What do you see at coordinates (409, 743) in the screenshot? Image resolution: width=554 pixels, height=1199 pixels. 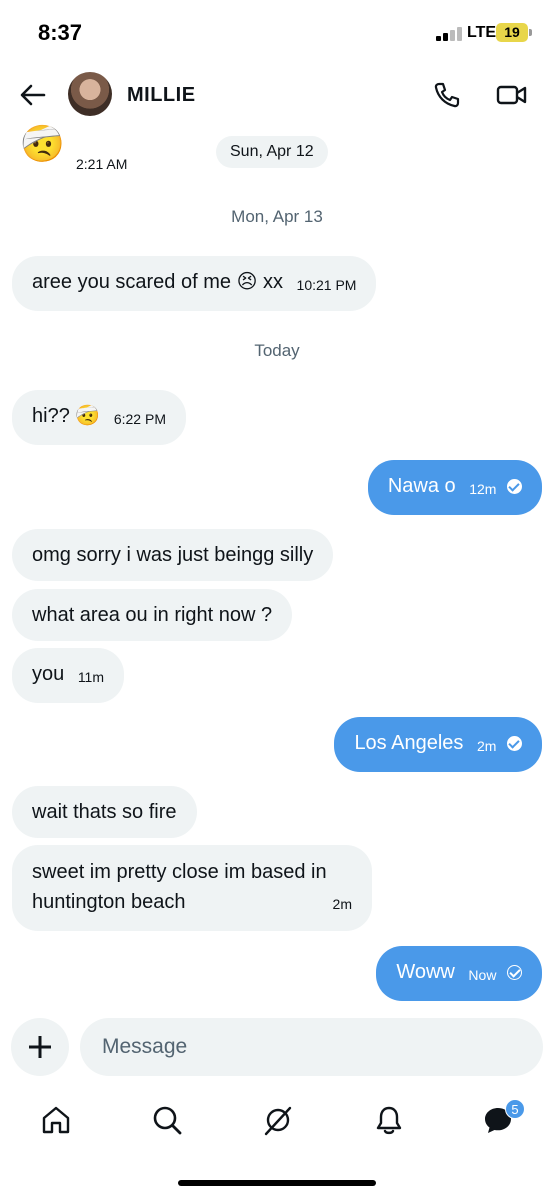 I see `message-text: Los Angeles` at bounding box center [409, 743].